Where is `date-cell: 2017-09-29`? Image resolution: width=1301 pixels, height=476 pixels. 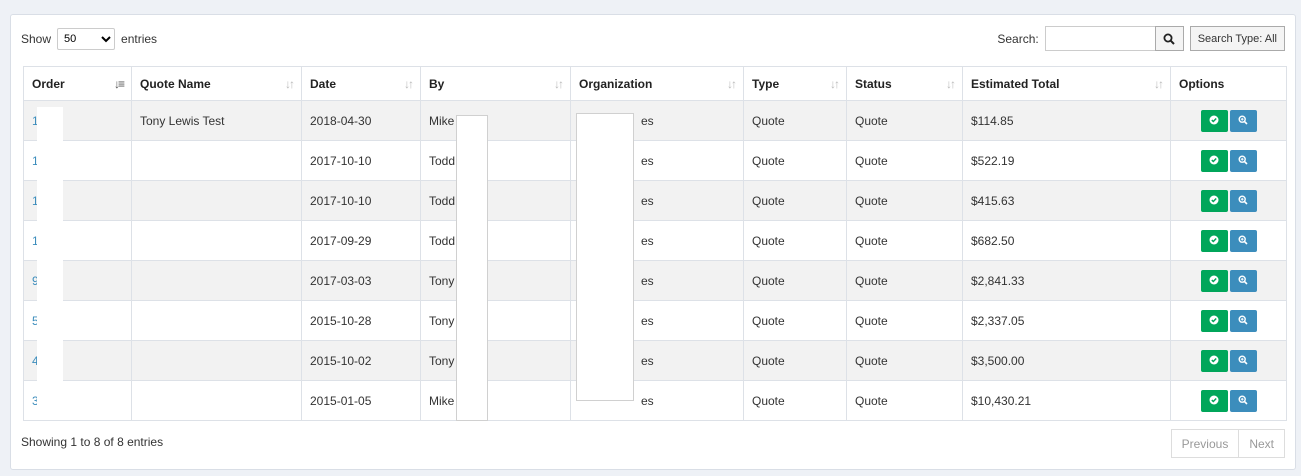
date-cell: 2017-09-29 is located at coordinates (361, 240).